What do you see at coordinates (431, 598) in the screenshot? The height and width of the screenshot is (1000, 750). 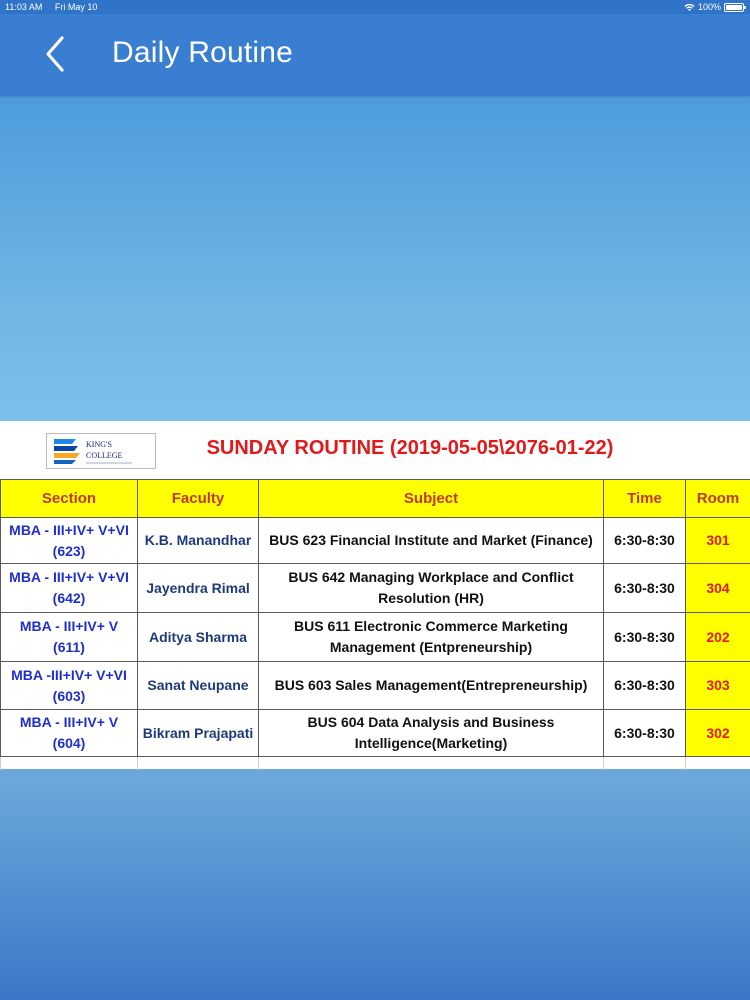 I see `subject-line: Resolution (HR)` at bounding box center [431, 598].